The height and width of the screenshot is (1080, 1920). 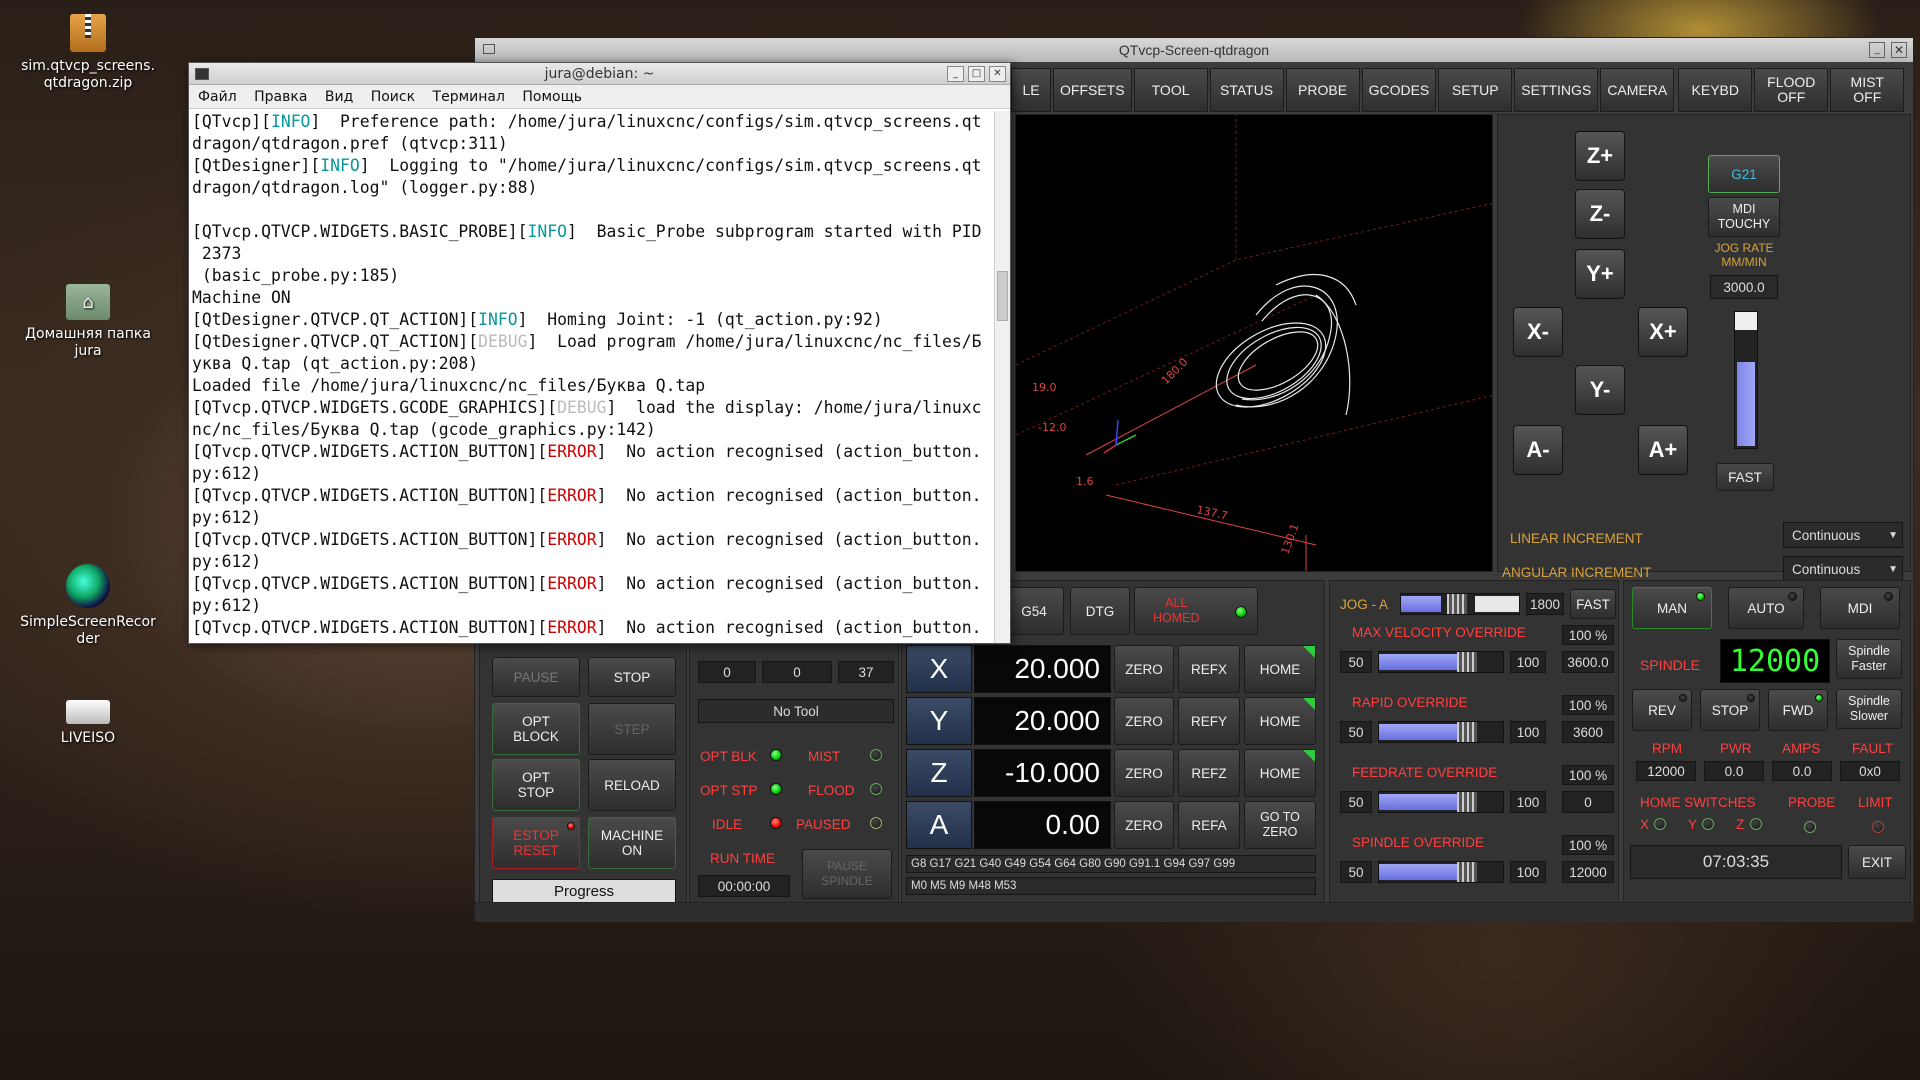 I want to click on angular-increment-select: Continuous ▼, so click(x=1843, y=569).